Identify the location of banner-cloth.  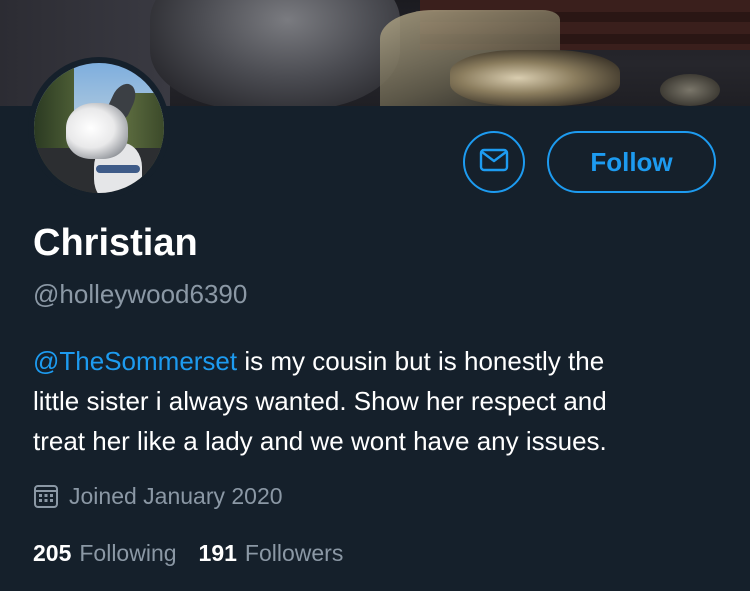
(535, 78).